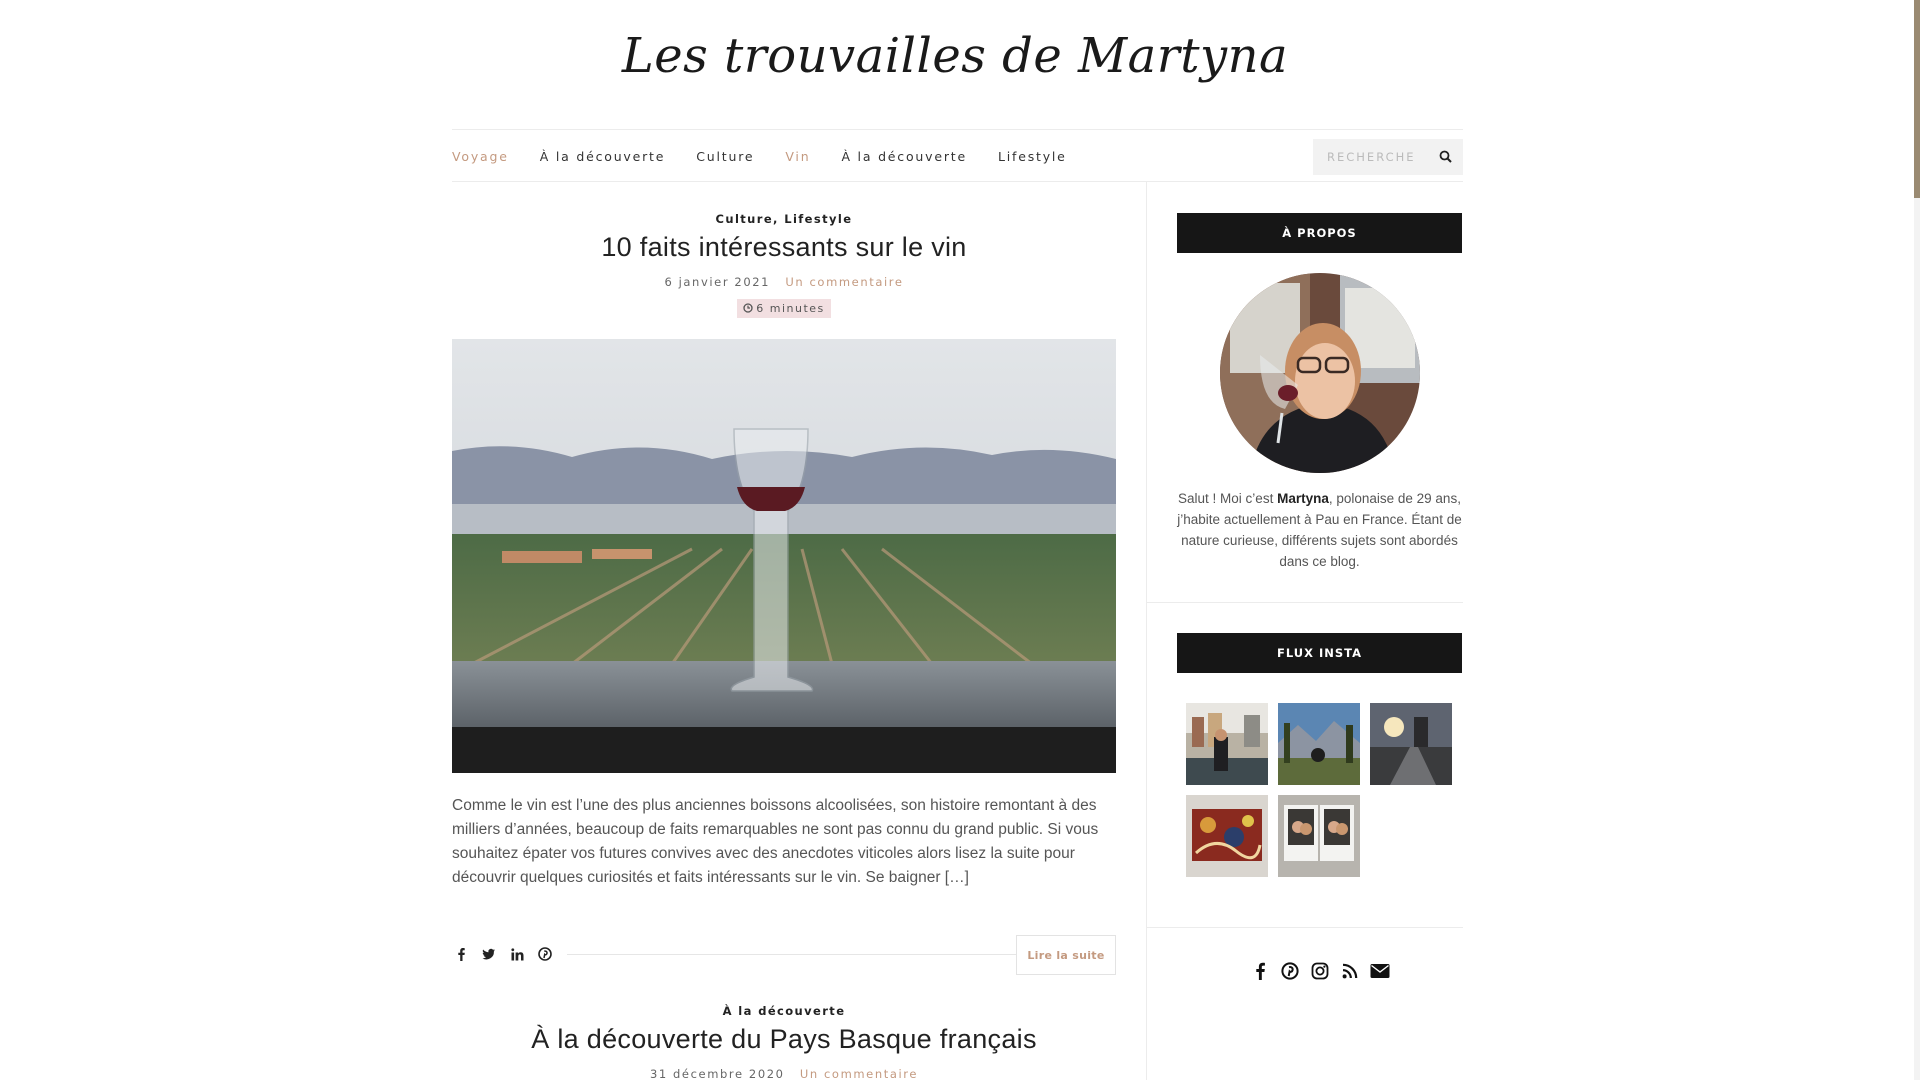 This screenshot has width=1920, height=1080. I want to click on insta-widget-title: FLUX INSTA, so click(1319, 653).